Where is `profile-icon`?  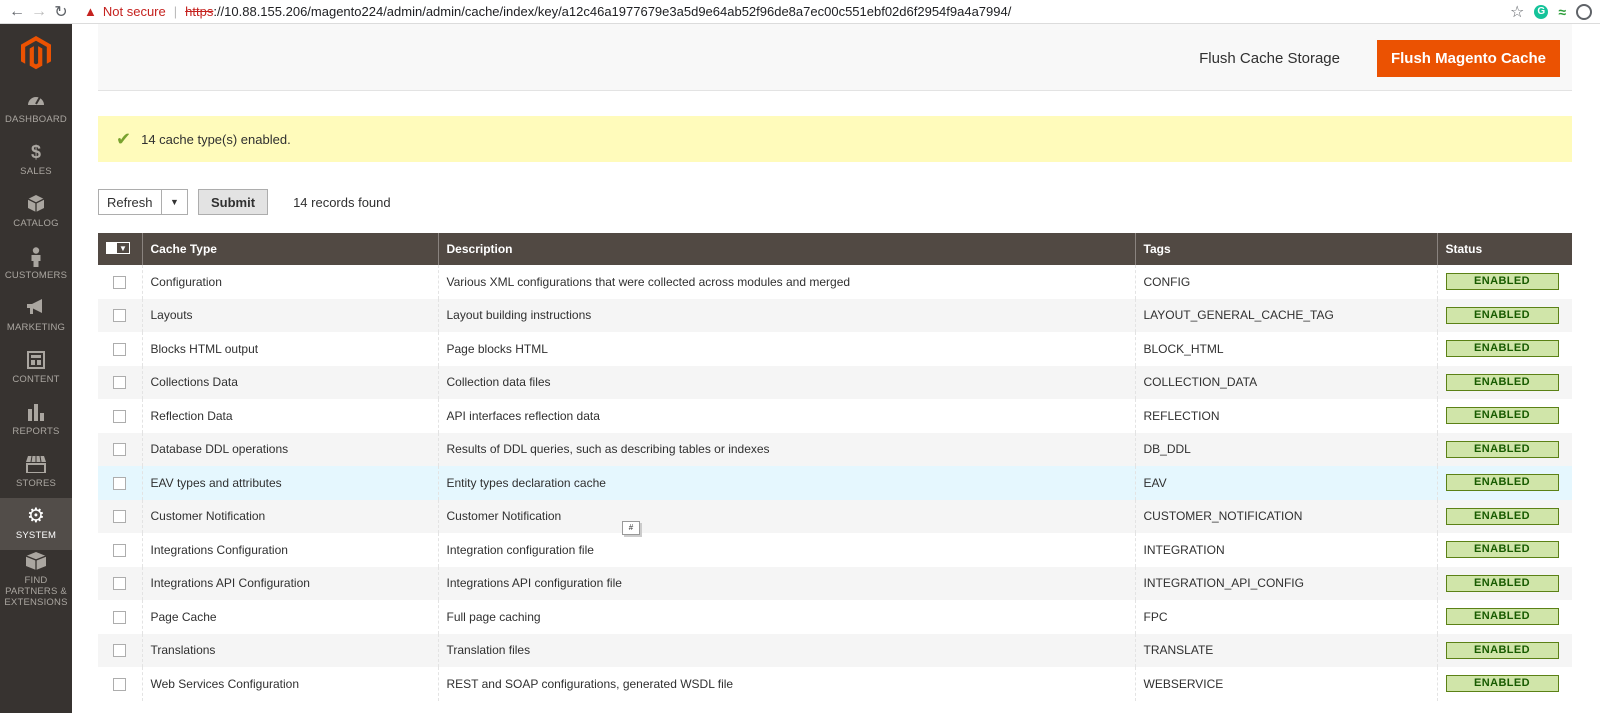 profile-icon is located at coordinates (1584, 11).